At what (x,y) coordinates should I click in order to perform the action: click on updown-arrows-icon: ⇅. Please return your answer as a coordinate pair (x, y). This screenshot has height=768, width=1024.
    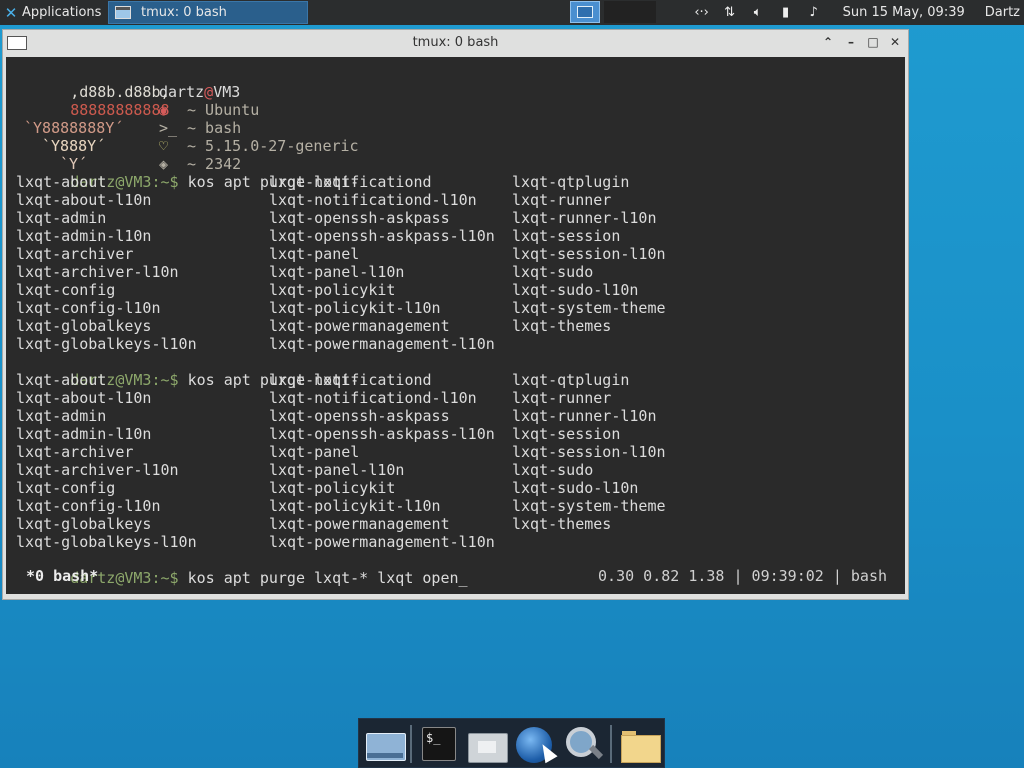
    Looking at the image, I should click on (730, 12).